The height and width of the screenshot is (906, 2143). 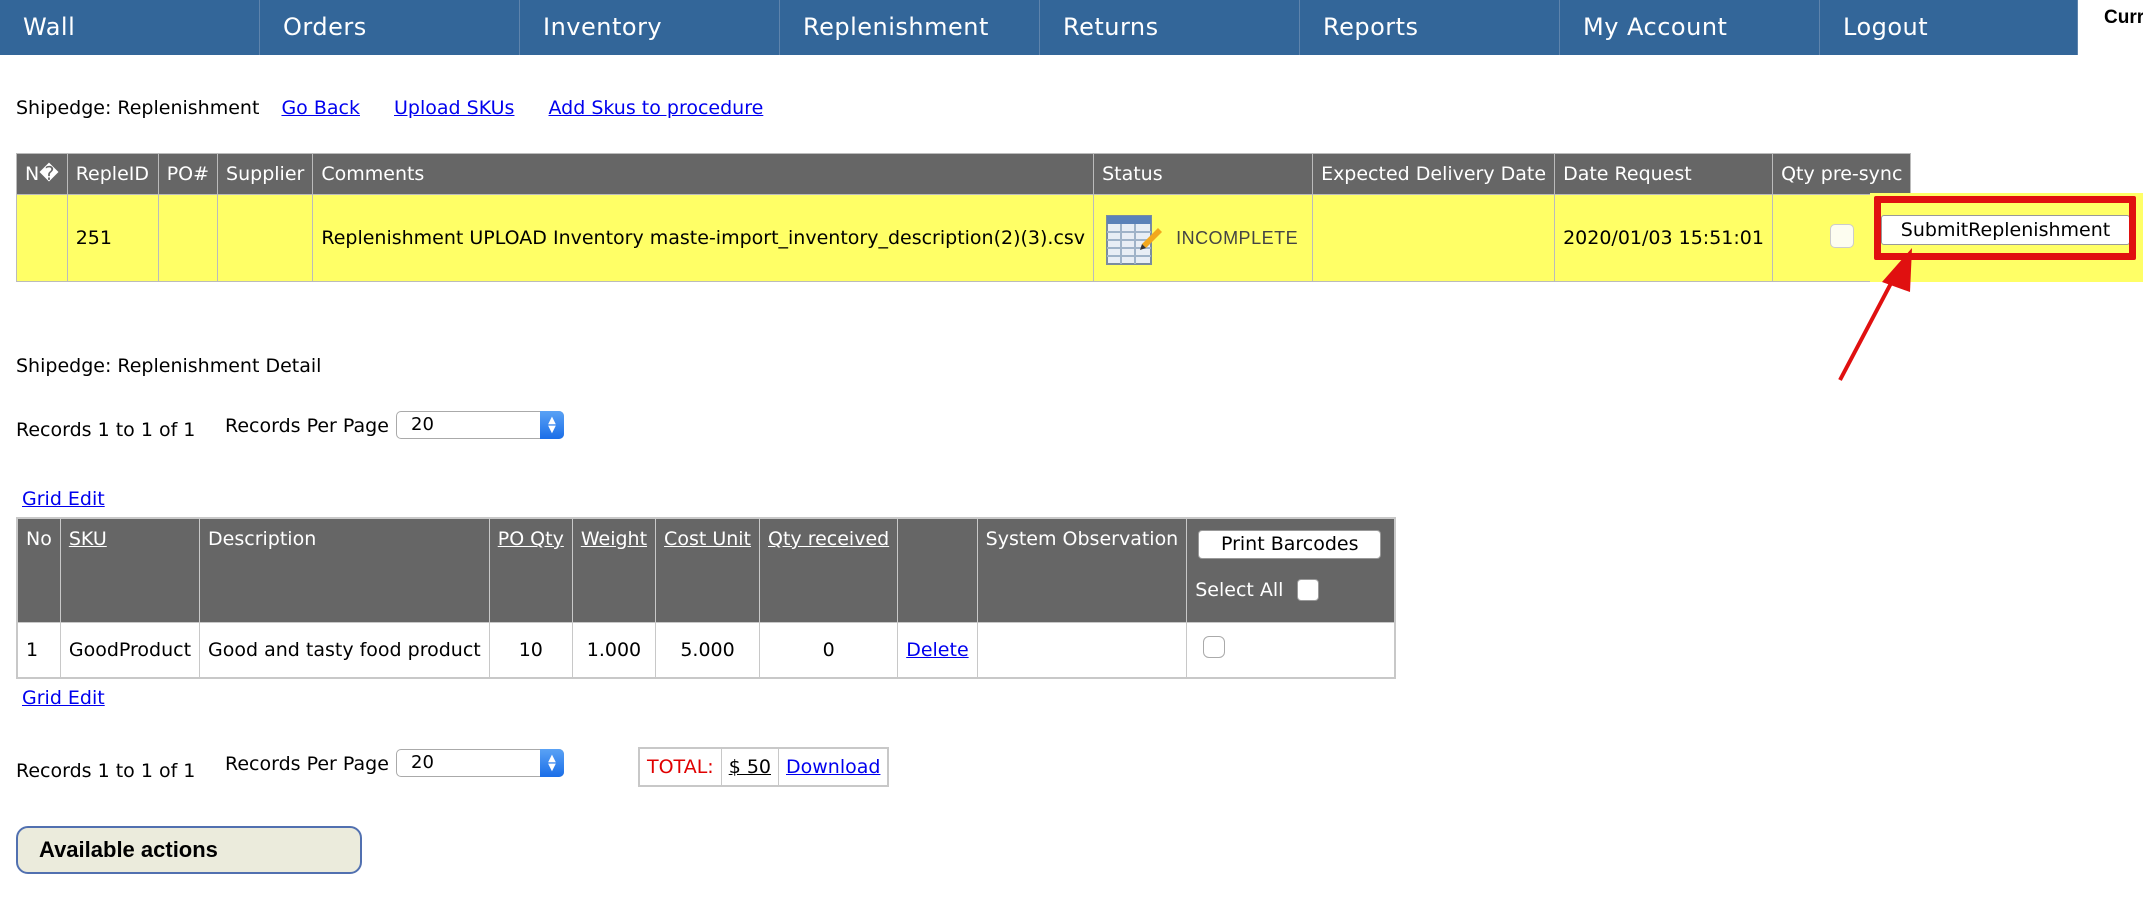 I want to click on col-comments: Comments, so click(x=703, y=174).